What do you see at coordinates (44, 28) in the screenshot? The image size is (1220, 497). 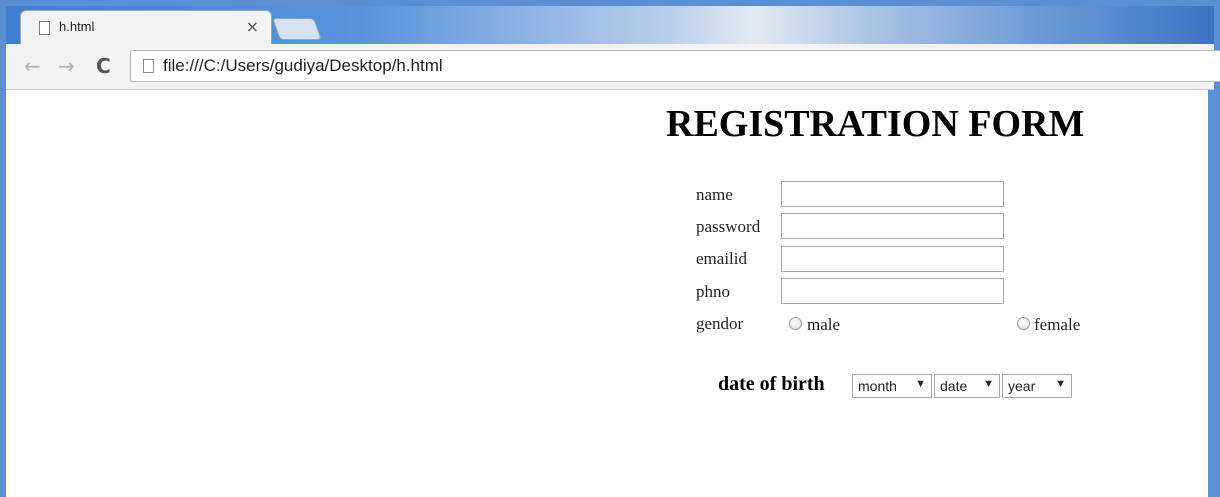 I see `file-icon` at bounding box center [44, 28].